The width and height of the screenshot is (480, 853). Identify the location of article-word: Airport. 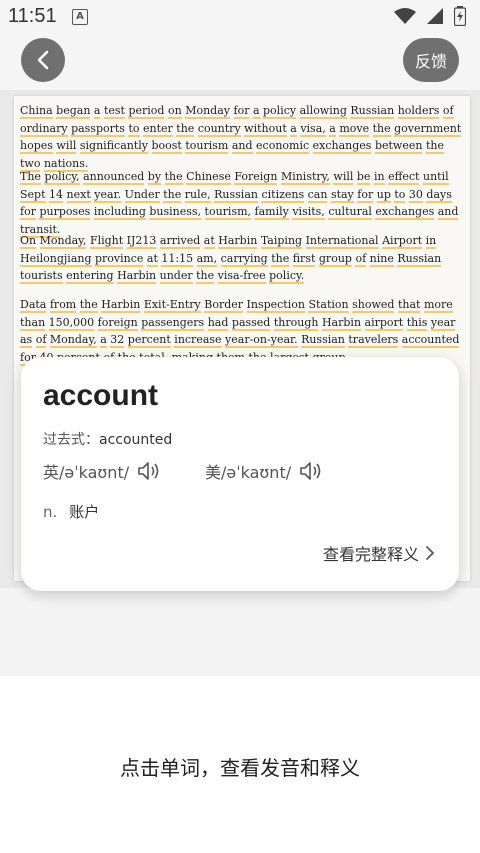
(402, 241).